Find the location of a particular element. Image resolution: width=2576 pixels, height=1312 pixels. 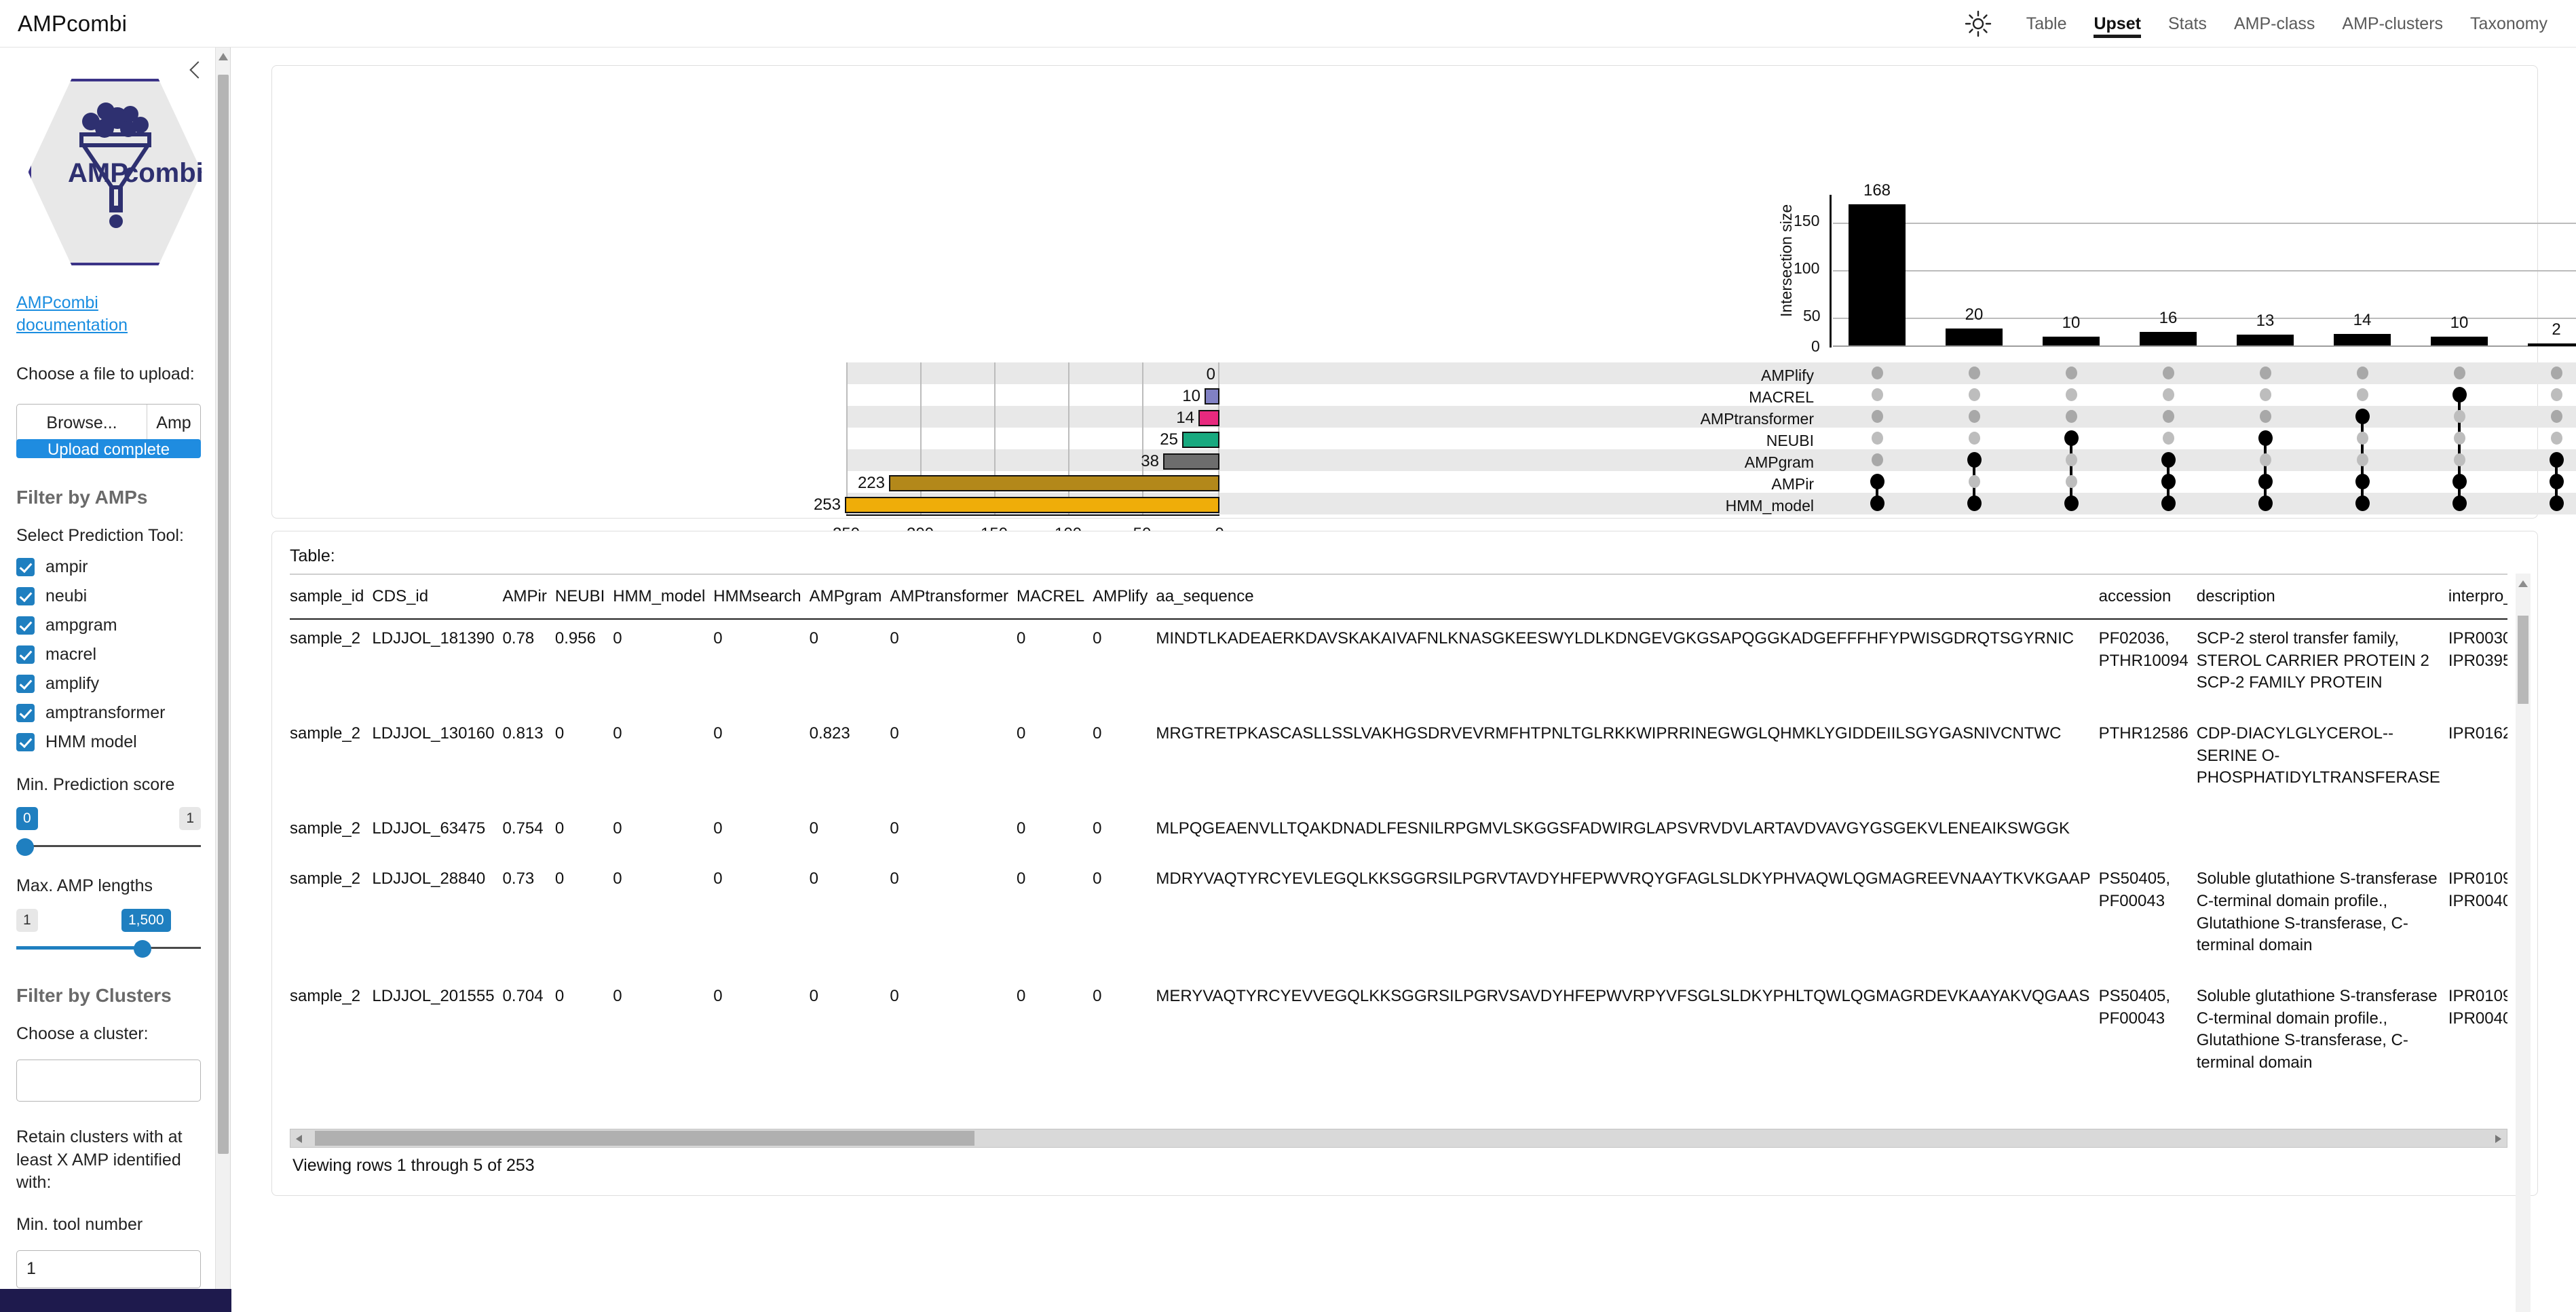

cell-macrel: 0 is located at coordinates (1022, 878).